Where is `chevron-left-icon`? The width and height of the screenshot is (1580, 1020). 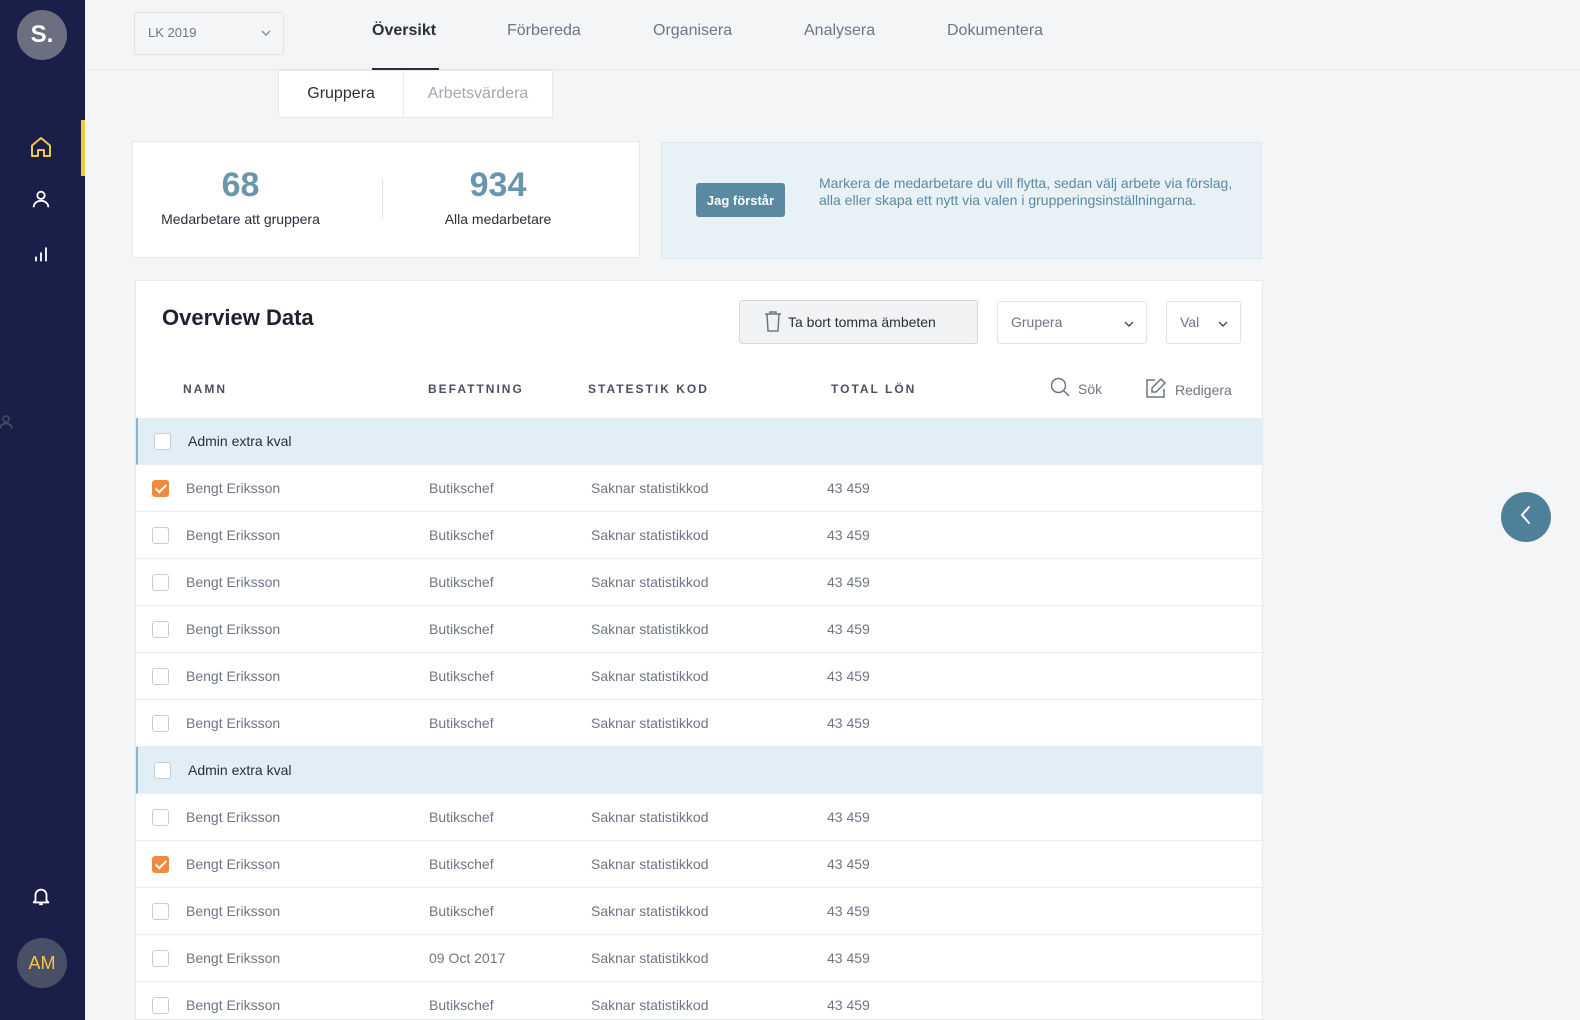
chevron-left-icon is located at coordinates (1526, 517).